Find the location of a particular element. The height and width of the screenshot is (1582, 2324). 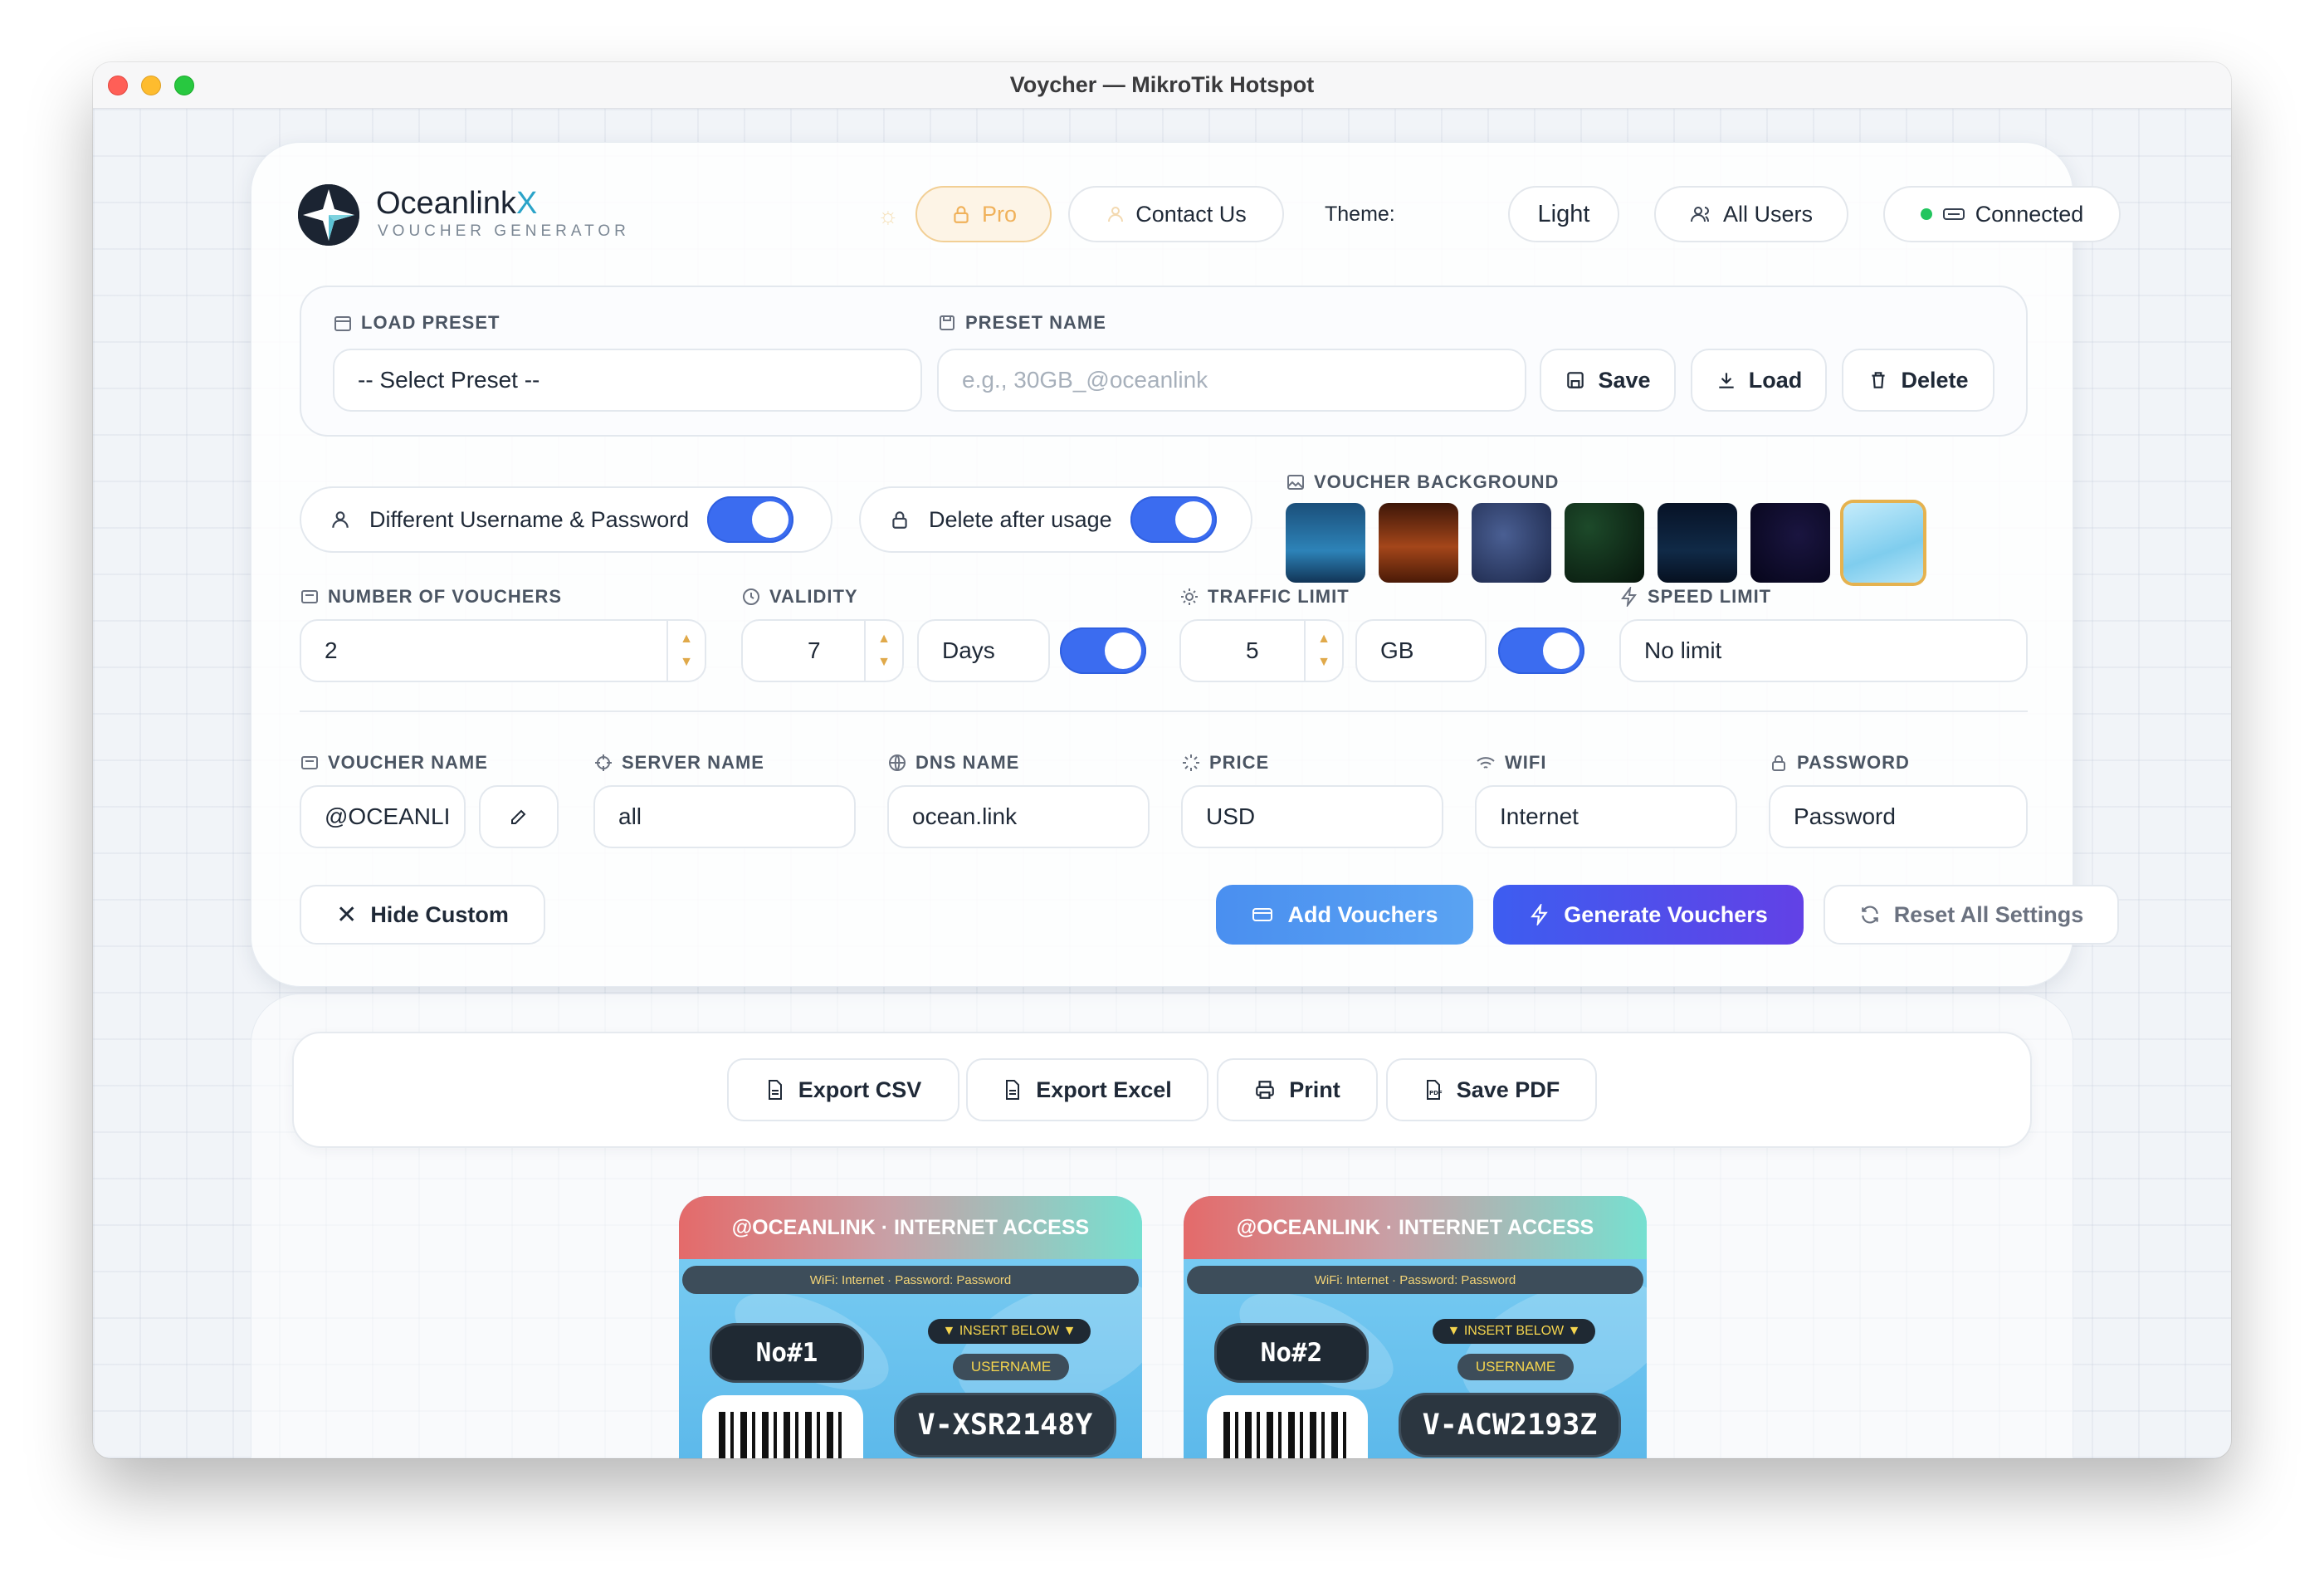

traffic-limit-label: TRAFFIC LIMIT is located at coordinates (1265, 597).